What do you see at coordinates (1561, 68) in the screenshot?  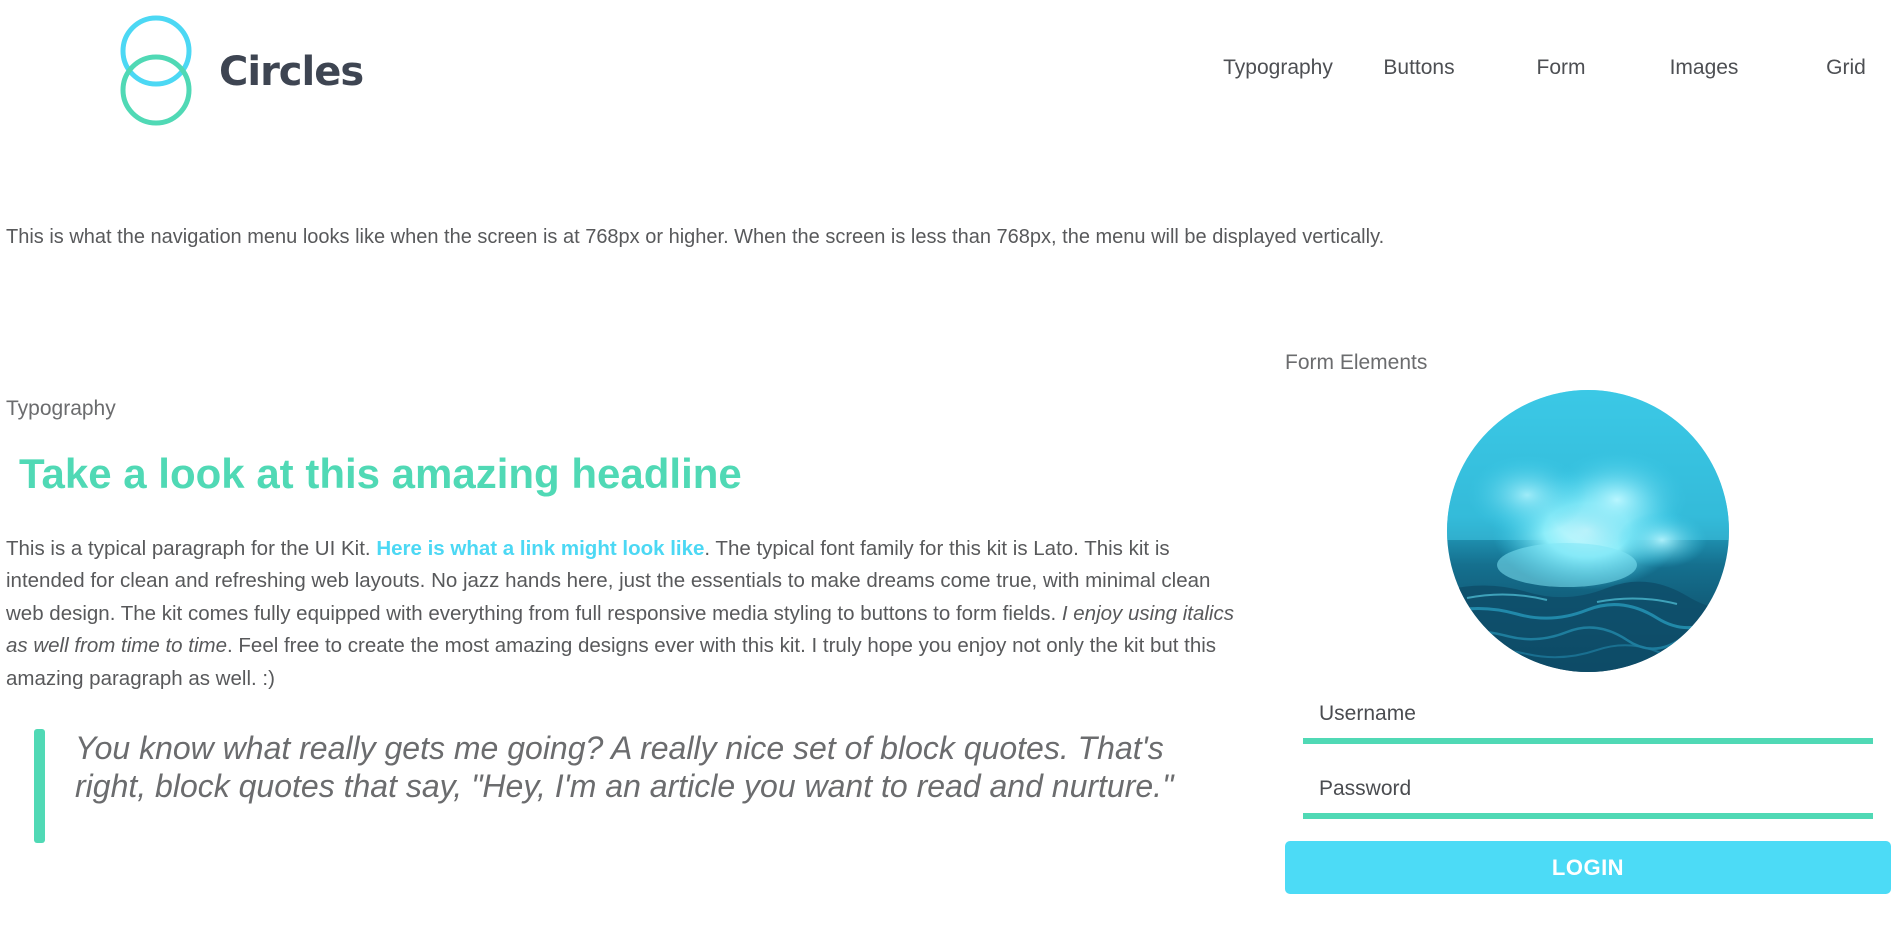 I see `nav-item-form: Form` at bounding box center [1561, 68].